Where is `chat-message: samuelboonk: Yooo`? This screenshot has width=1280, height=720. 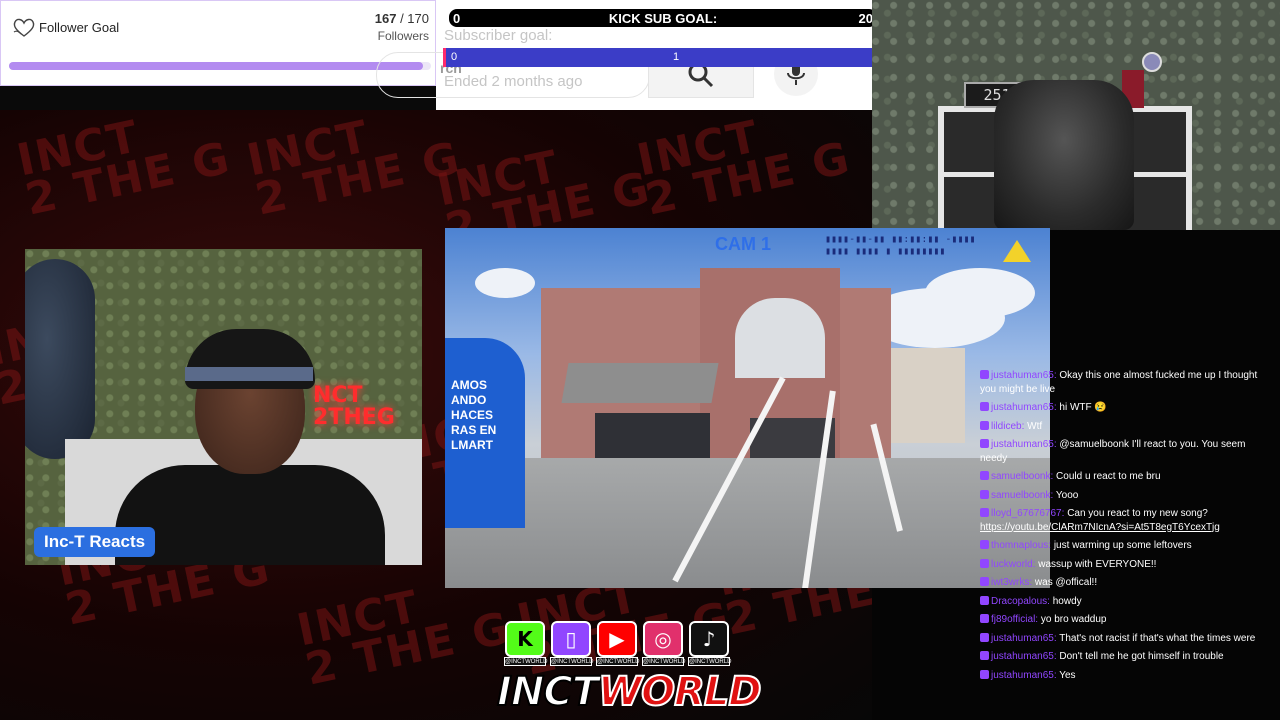 chat-message: samuelboonk: Yooo is located at coordinates (1126, 496).